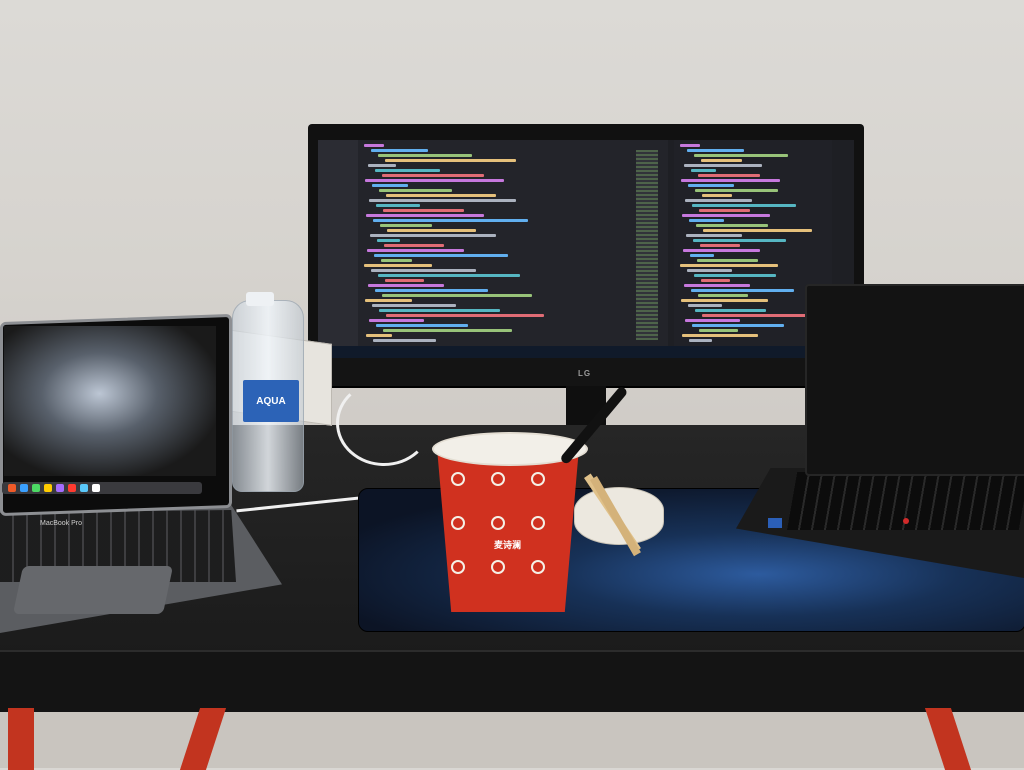 The width and height of the screenshot is (1024, 770). What do you see at coordinates (93, 590) in the screenshot?
I see `macbook-trackpad` at bounding box center [93, 590].